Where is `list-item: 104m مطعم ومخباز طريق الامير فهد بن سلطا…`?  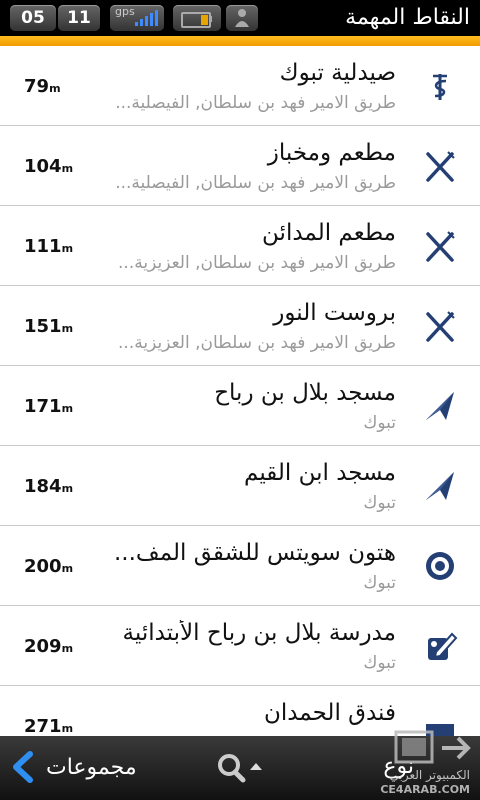
list-item: 104m مطعم ومخباز طريق الامير فهد بن سلطا… is located at coordinates (240, 166).